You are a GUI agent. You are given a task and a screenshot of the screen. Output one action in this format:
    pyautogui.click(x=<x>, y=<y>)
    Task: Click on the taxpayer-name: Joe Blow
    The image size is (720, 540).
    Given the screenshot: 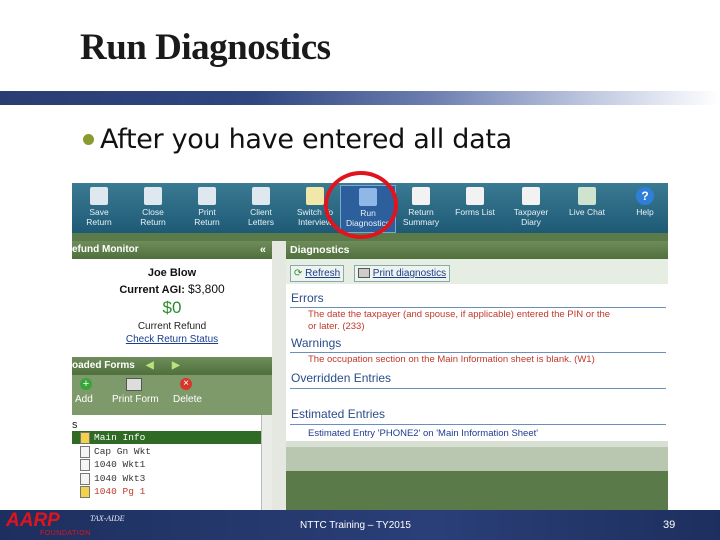 What is the action you would take?
    pyautogui.click(x=172, y=273)
    